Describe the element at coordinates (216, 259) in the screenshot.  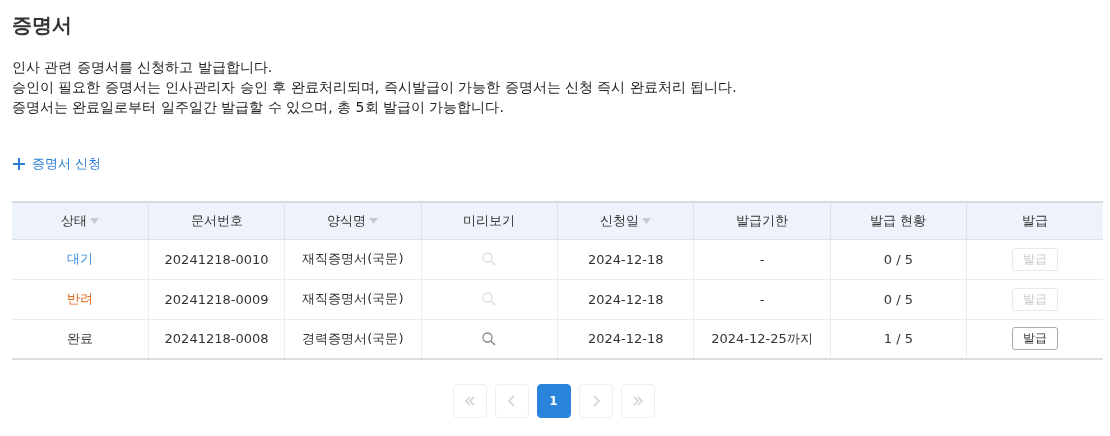
I see `table-cell: 20241218-0010` at that location.